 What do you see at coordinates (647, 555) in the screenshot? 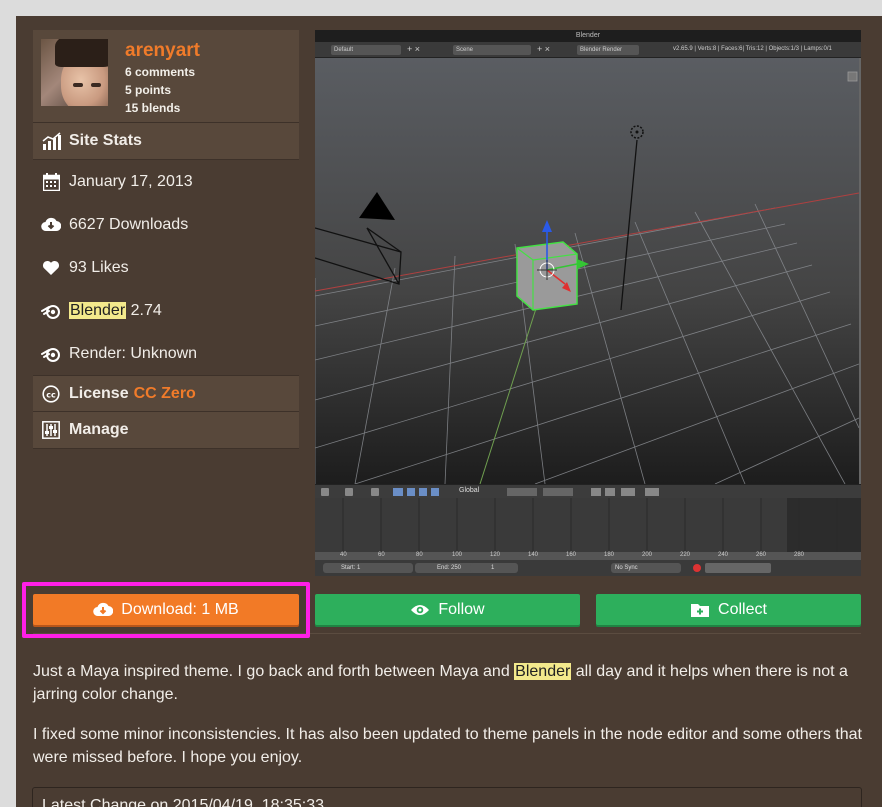
I see `ruler-tick: 200` at bounding box center [647, 555].